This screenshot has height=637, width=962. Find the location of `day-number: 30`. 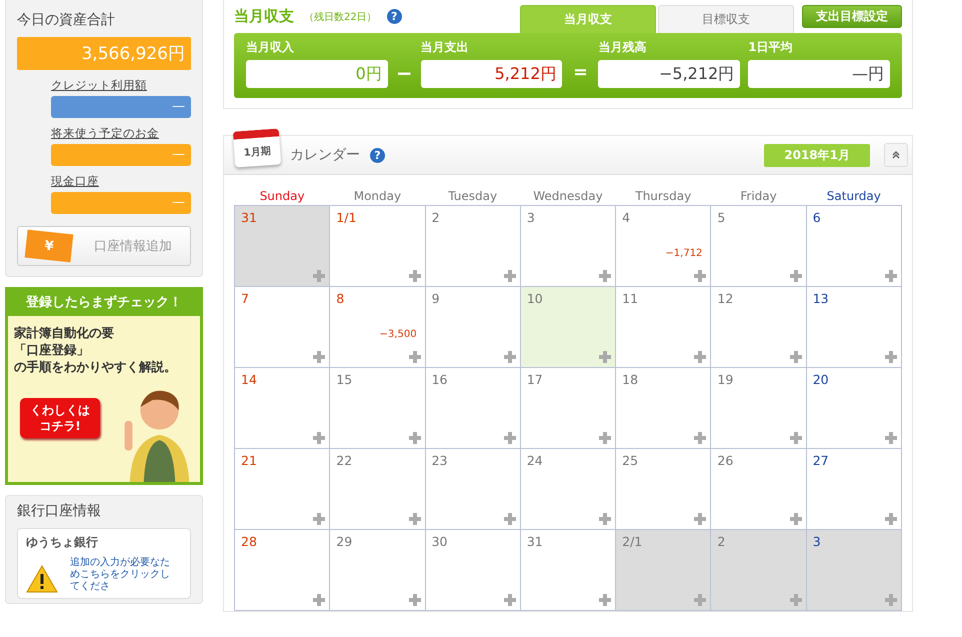

day-number: 30 is located at coordinates (440, 541).